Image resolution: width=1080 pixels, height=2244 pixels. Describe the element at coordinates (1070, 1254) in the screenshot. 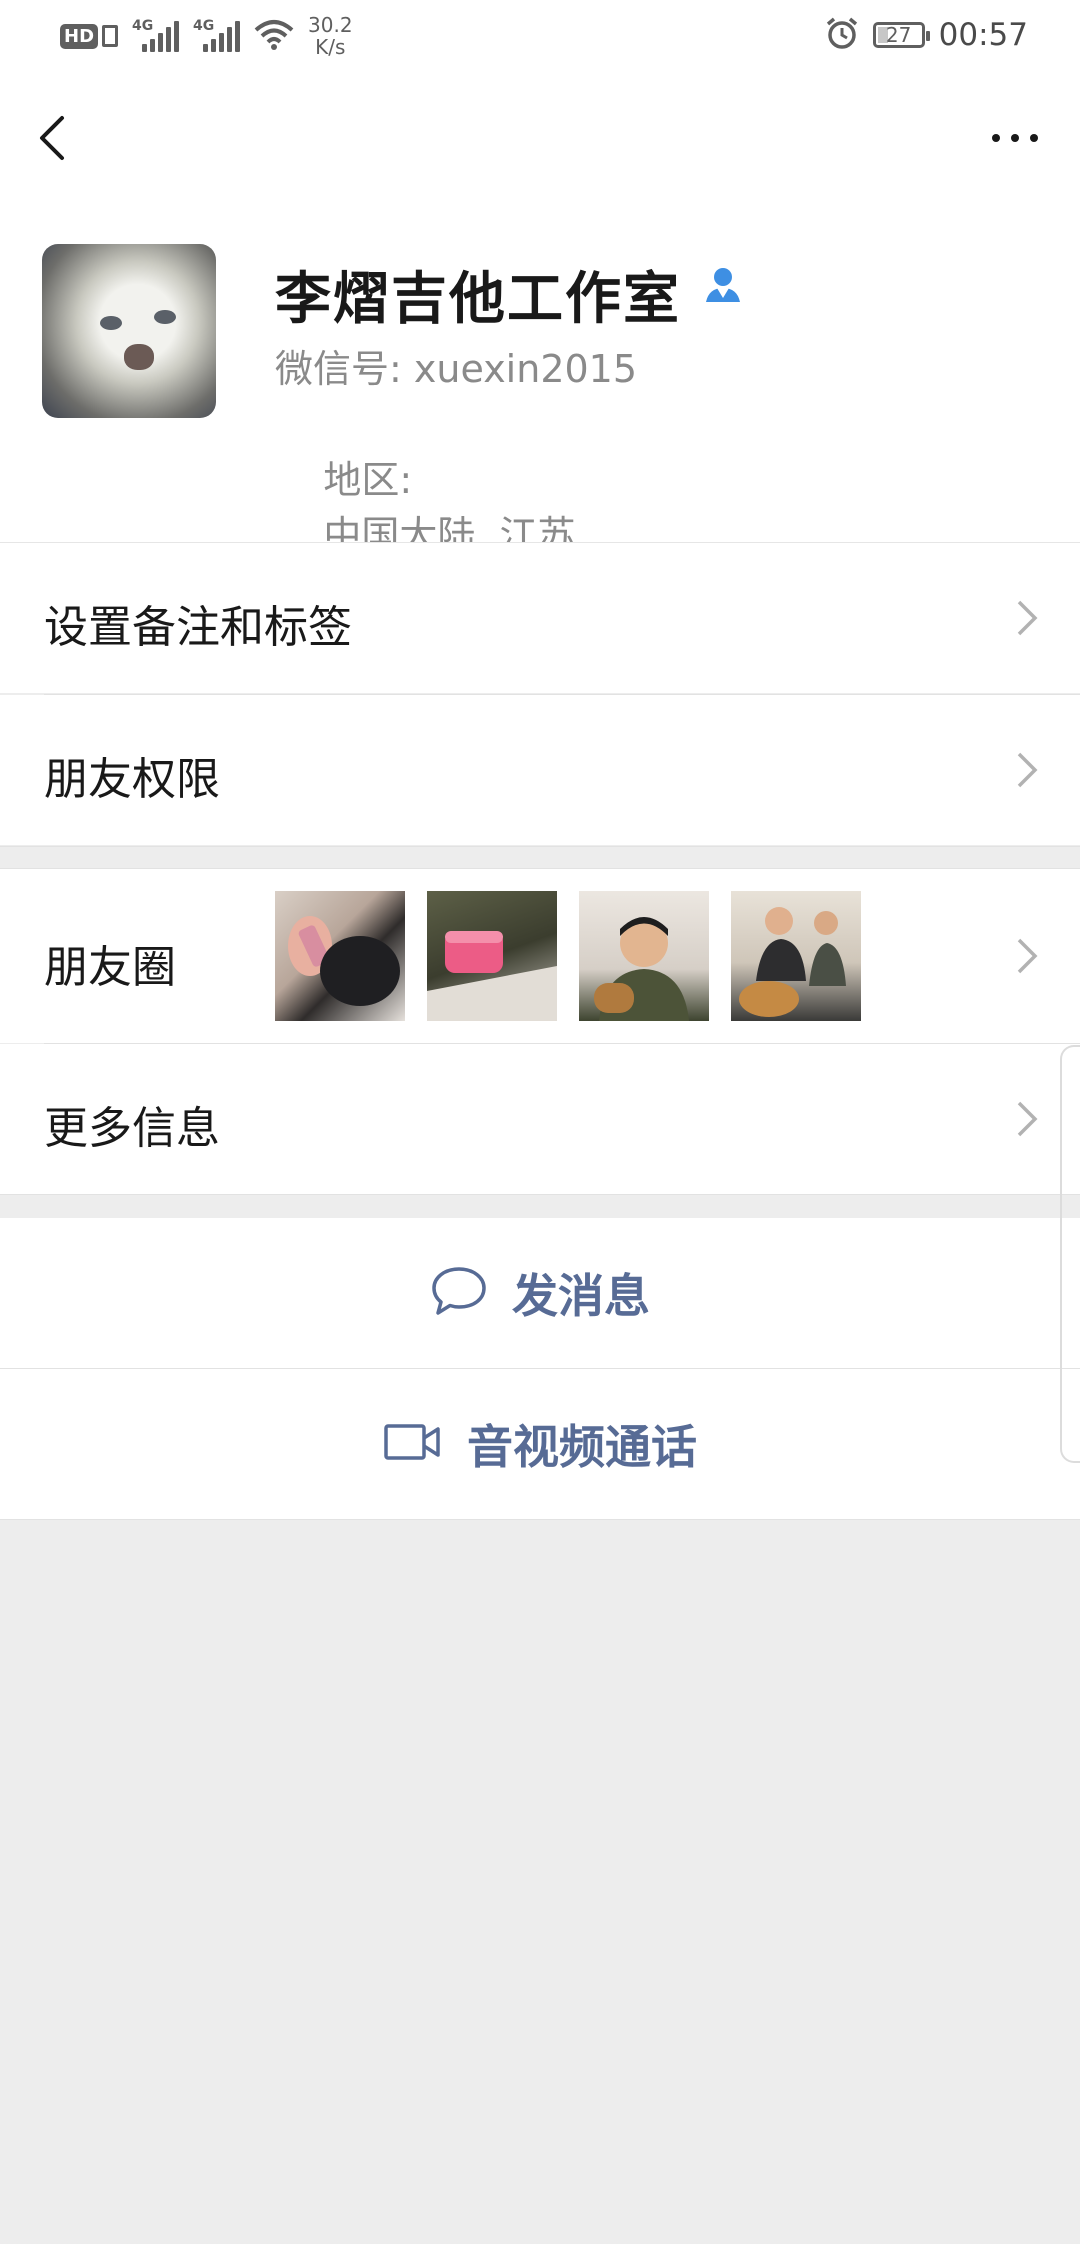

I see `edge-scroll-handle` at that location.